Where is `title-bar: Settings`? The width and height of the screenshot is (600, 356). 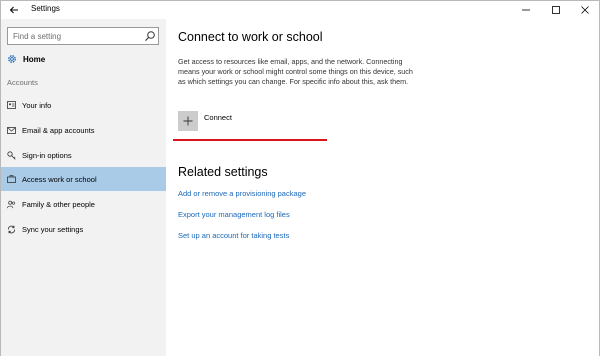
title-bar: Settings is located at coordinates (300, 10).